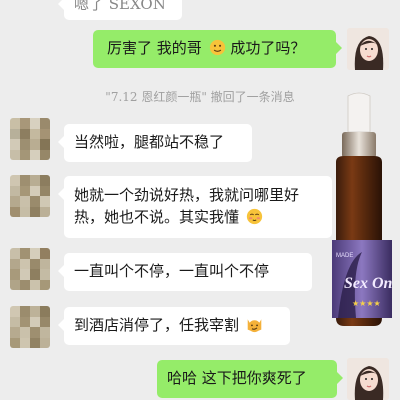  Describe the element at coordinates (344, 256) in the screenshot. I see `product-label-small: MADE` at that location.